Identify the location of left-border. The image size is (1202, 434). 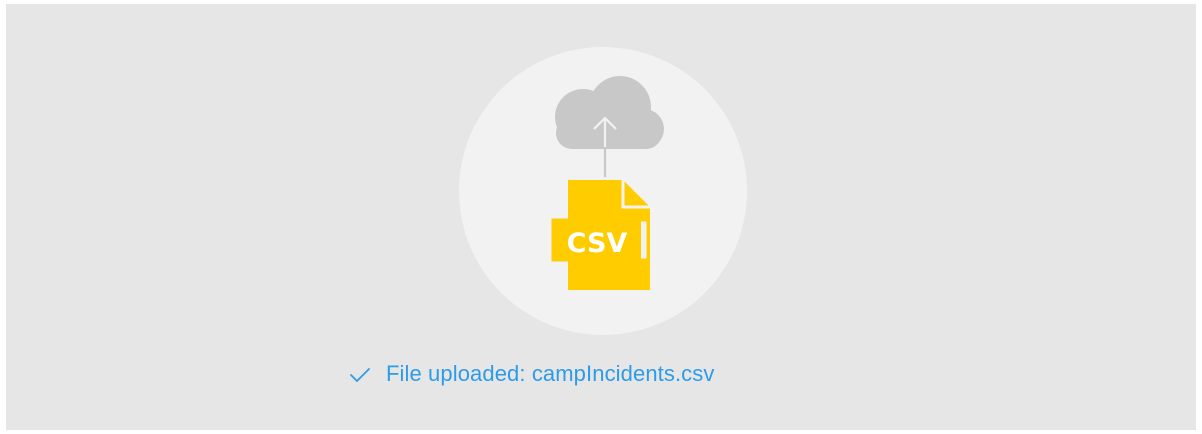
(3, 217).